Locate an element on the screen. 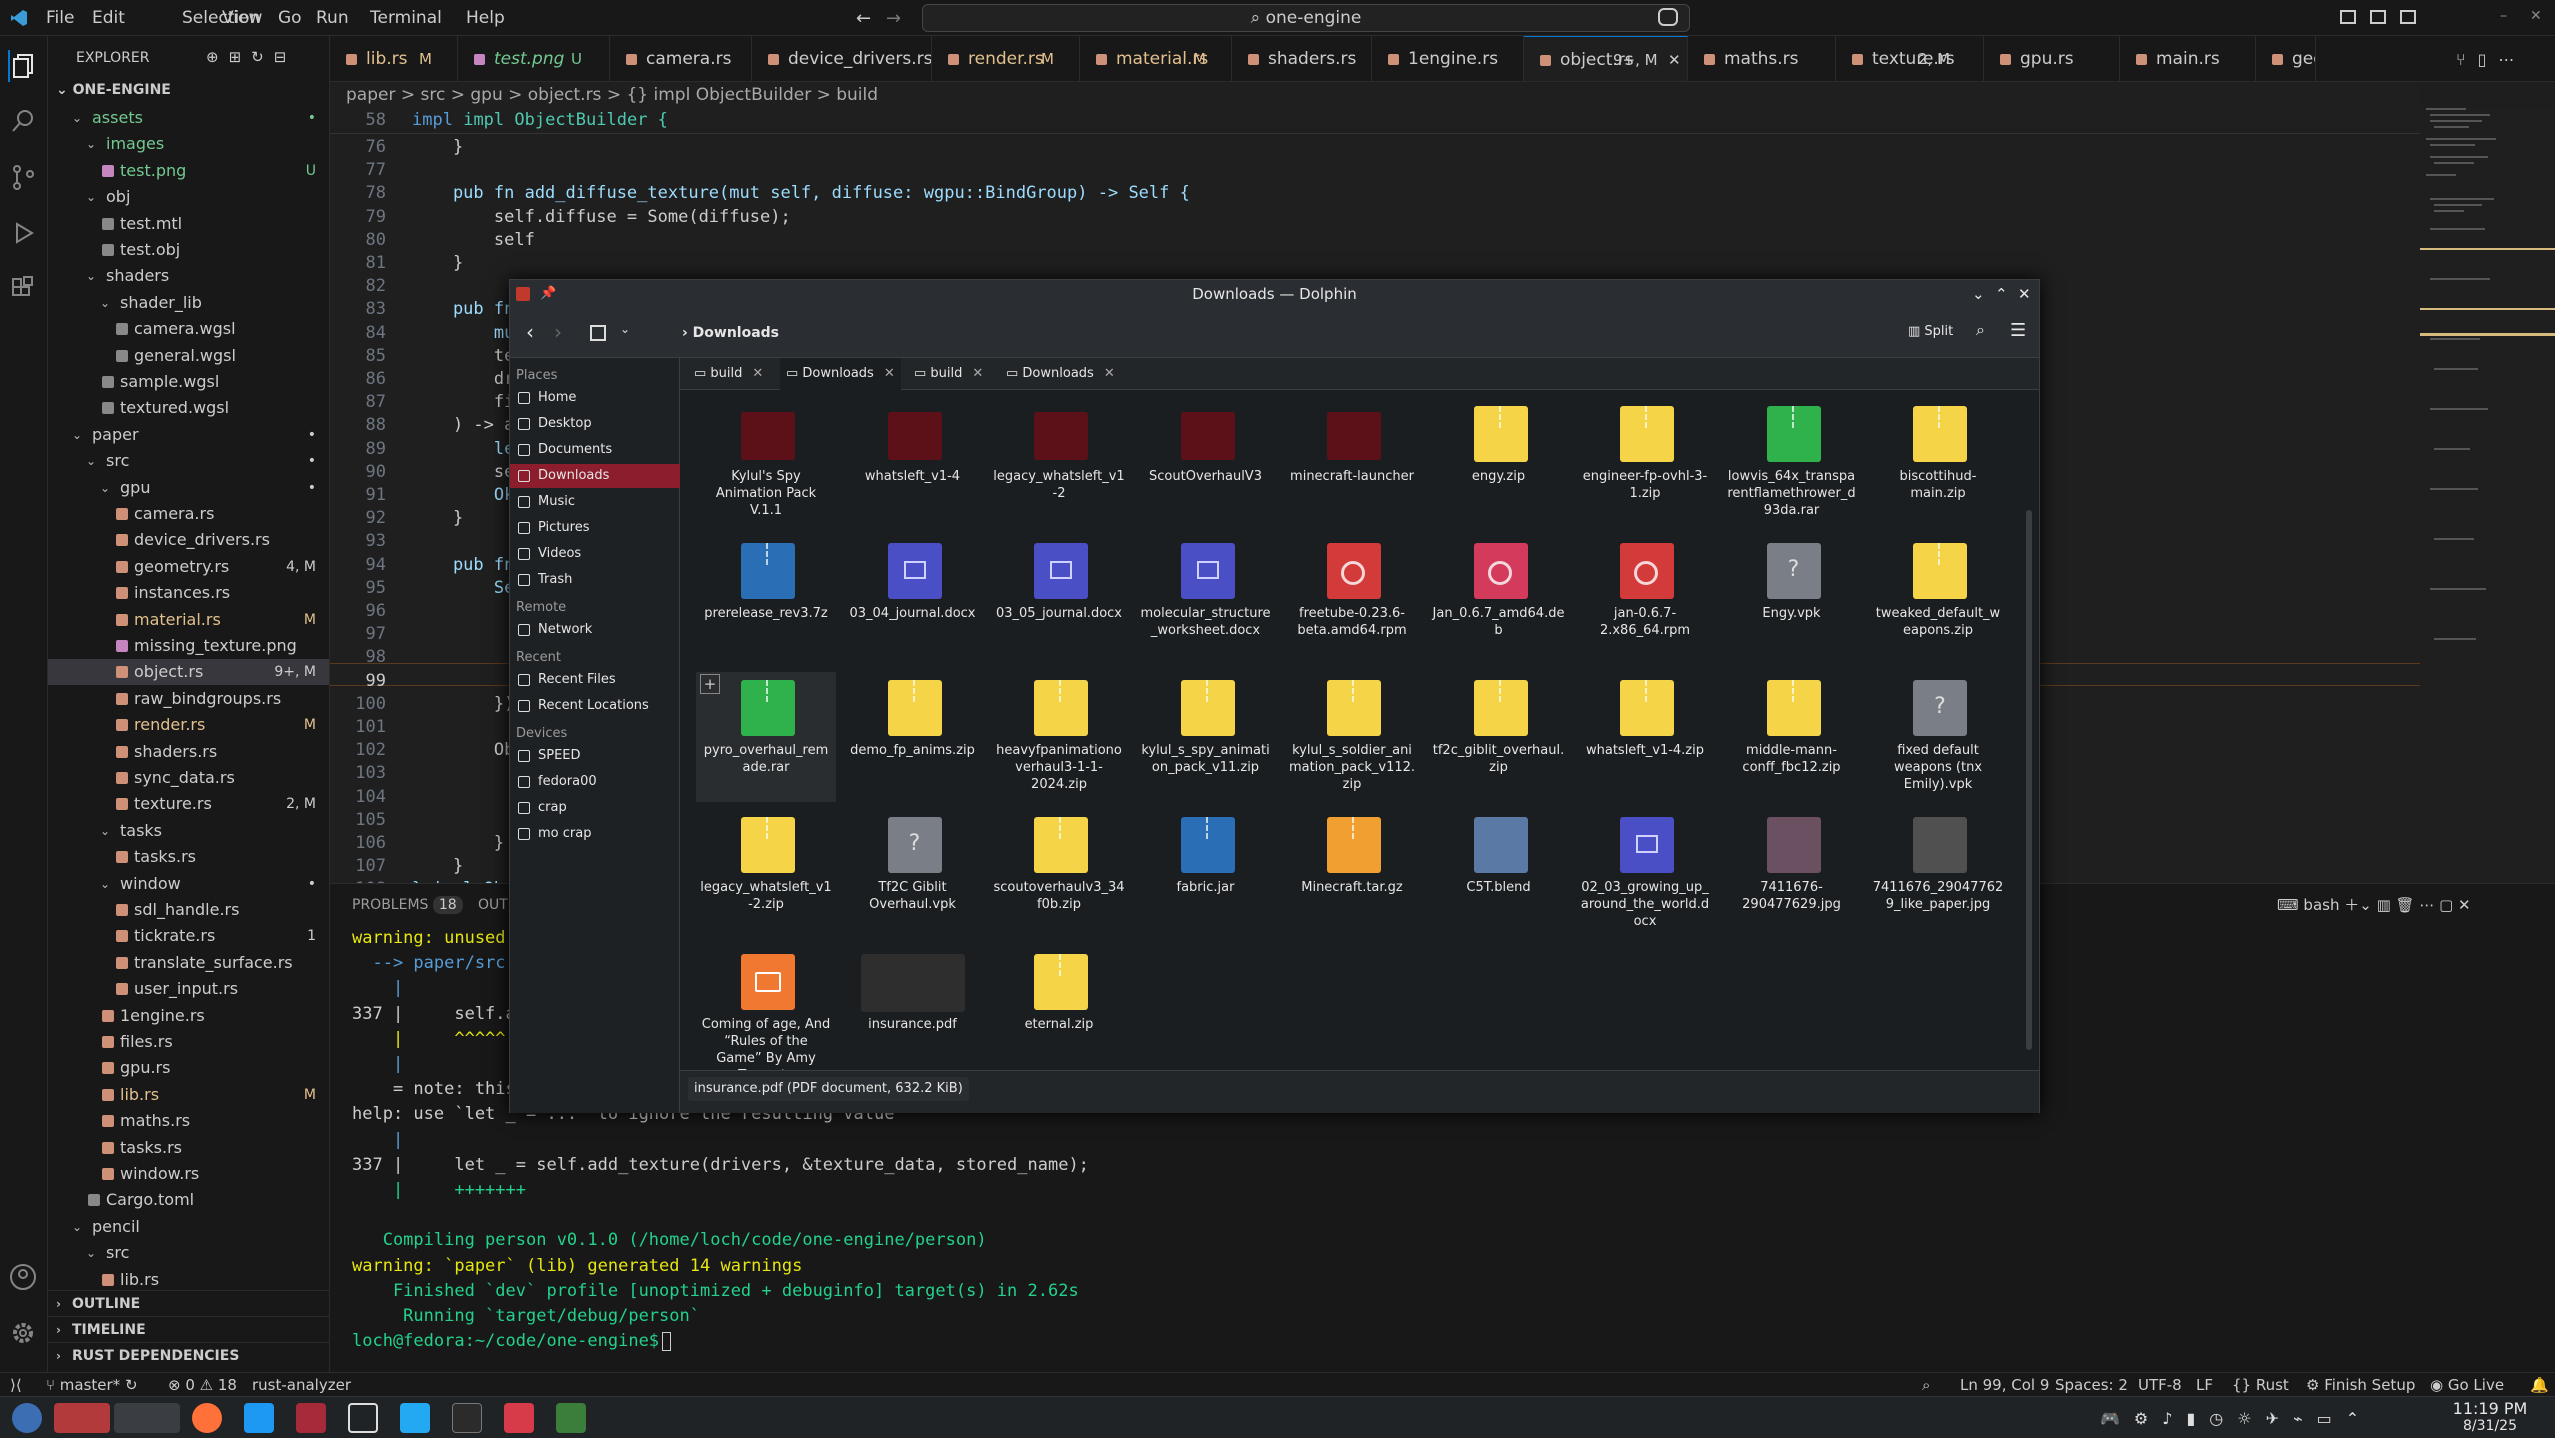 This screenshot has height=1438, width=2555. place-fedora00: fedora00 is located at coordinates (595, 782).